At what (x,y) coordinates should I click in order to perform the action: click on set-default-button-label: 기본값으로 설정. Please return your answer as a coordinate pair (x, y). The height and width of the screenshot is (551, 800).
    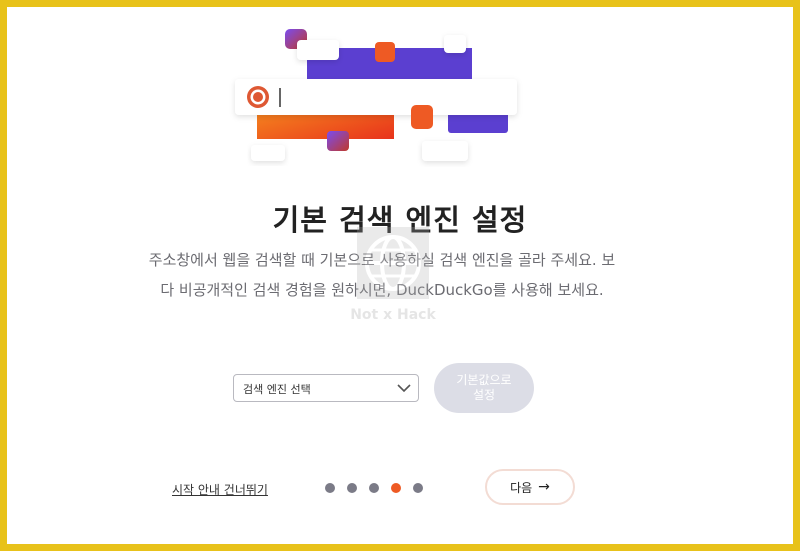
    Looking at the image, I should click on (484, 387).